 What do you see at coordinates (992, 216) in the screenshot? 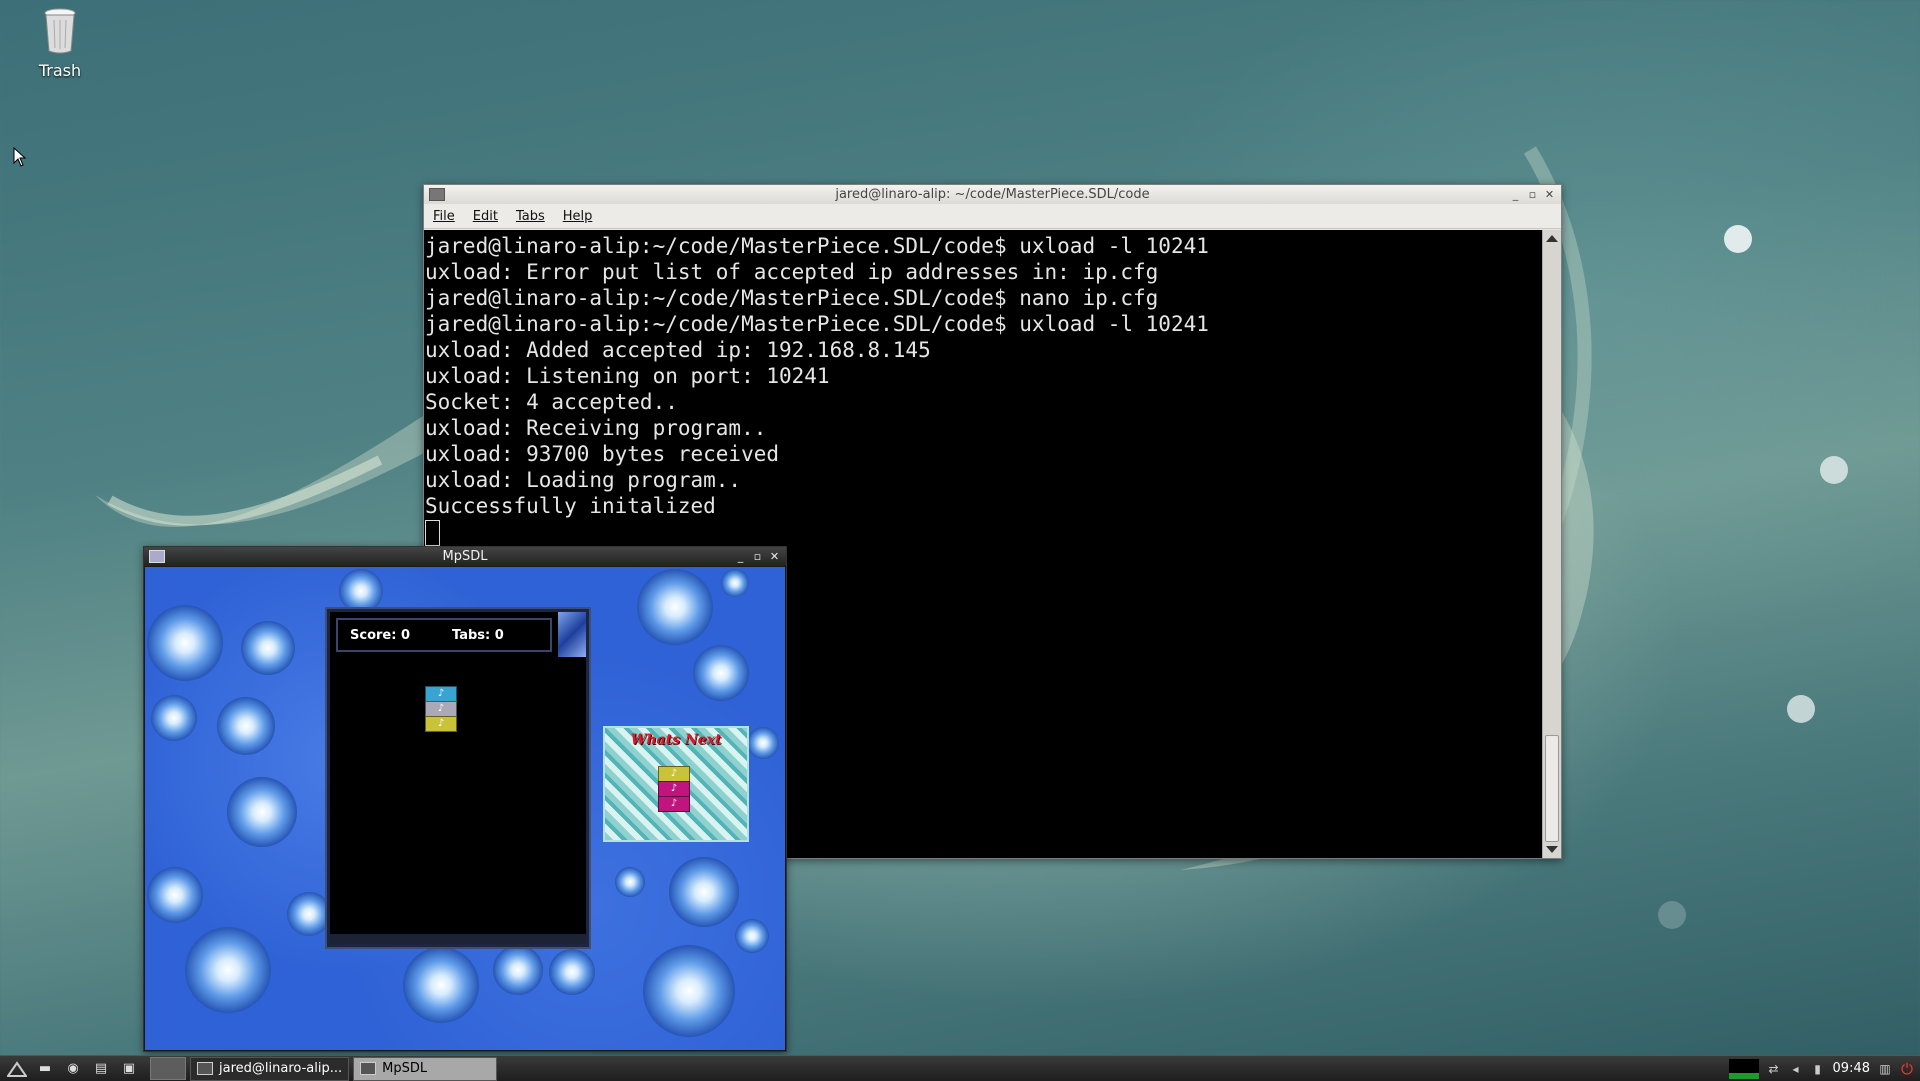
I see `terminal-menubar: File Edit Tabs Help` at bounding box center [992, 216].